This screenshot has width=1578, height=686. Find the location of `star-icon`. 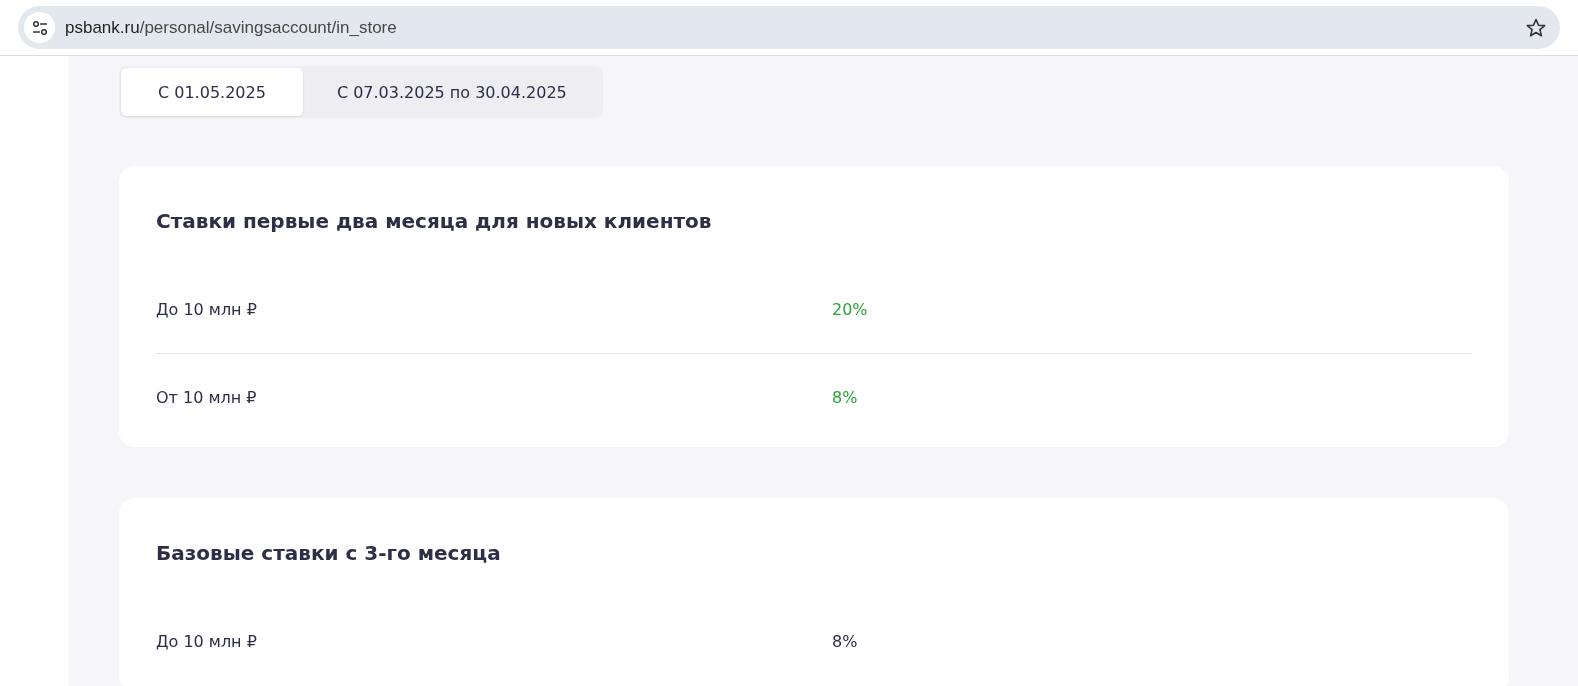

star-icon is located at coordinates (1536, 27).